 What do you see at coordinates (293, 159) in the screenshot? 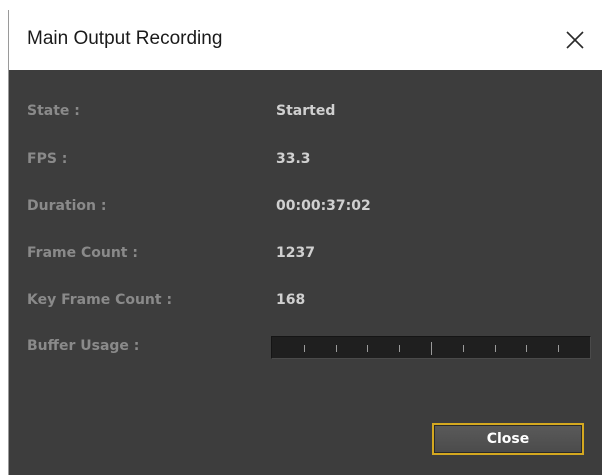
I see `fps-value: 33.3` at bounding box center [293, 159].